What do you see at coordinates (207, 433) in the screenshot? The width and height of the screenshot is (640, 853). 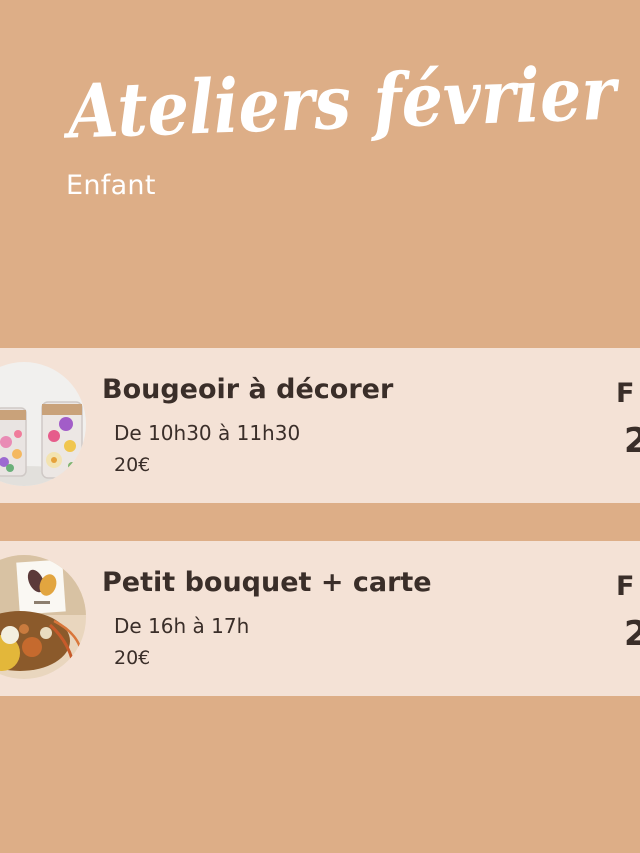 I see `workshop-time: De 10h30 à 11h30` at bounding box center [207, 433].